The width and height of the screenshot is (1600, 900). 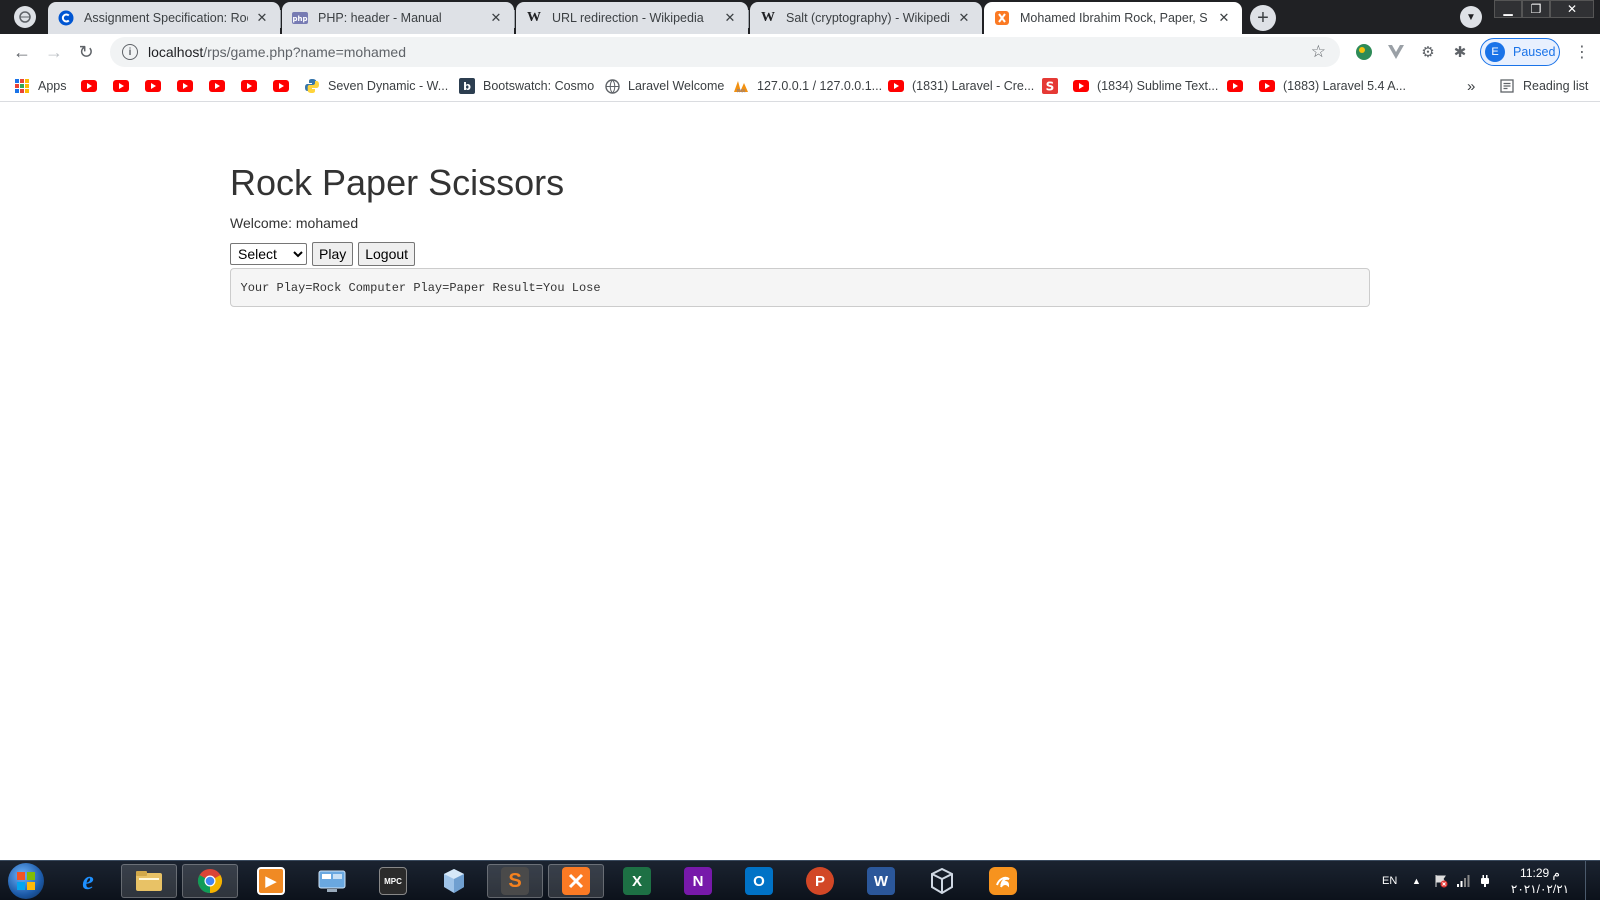 I want to click on taskbar-internet-explorer: e, so click(x=88, y=881).